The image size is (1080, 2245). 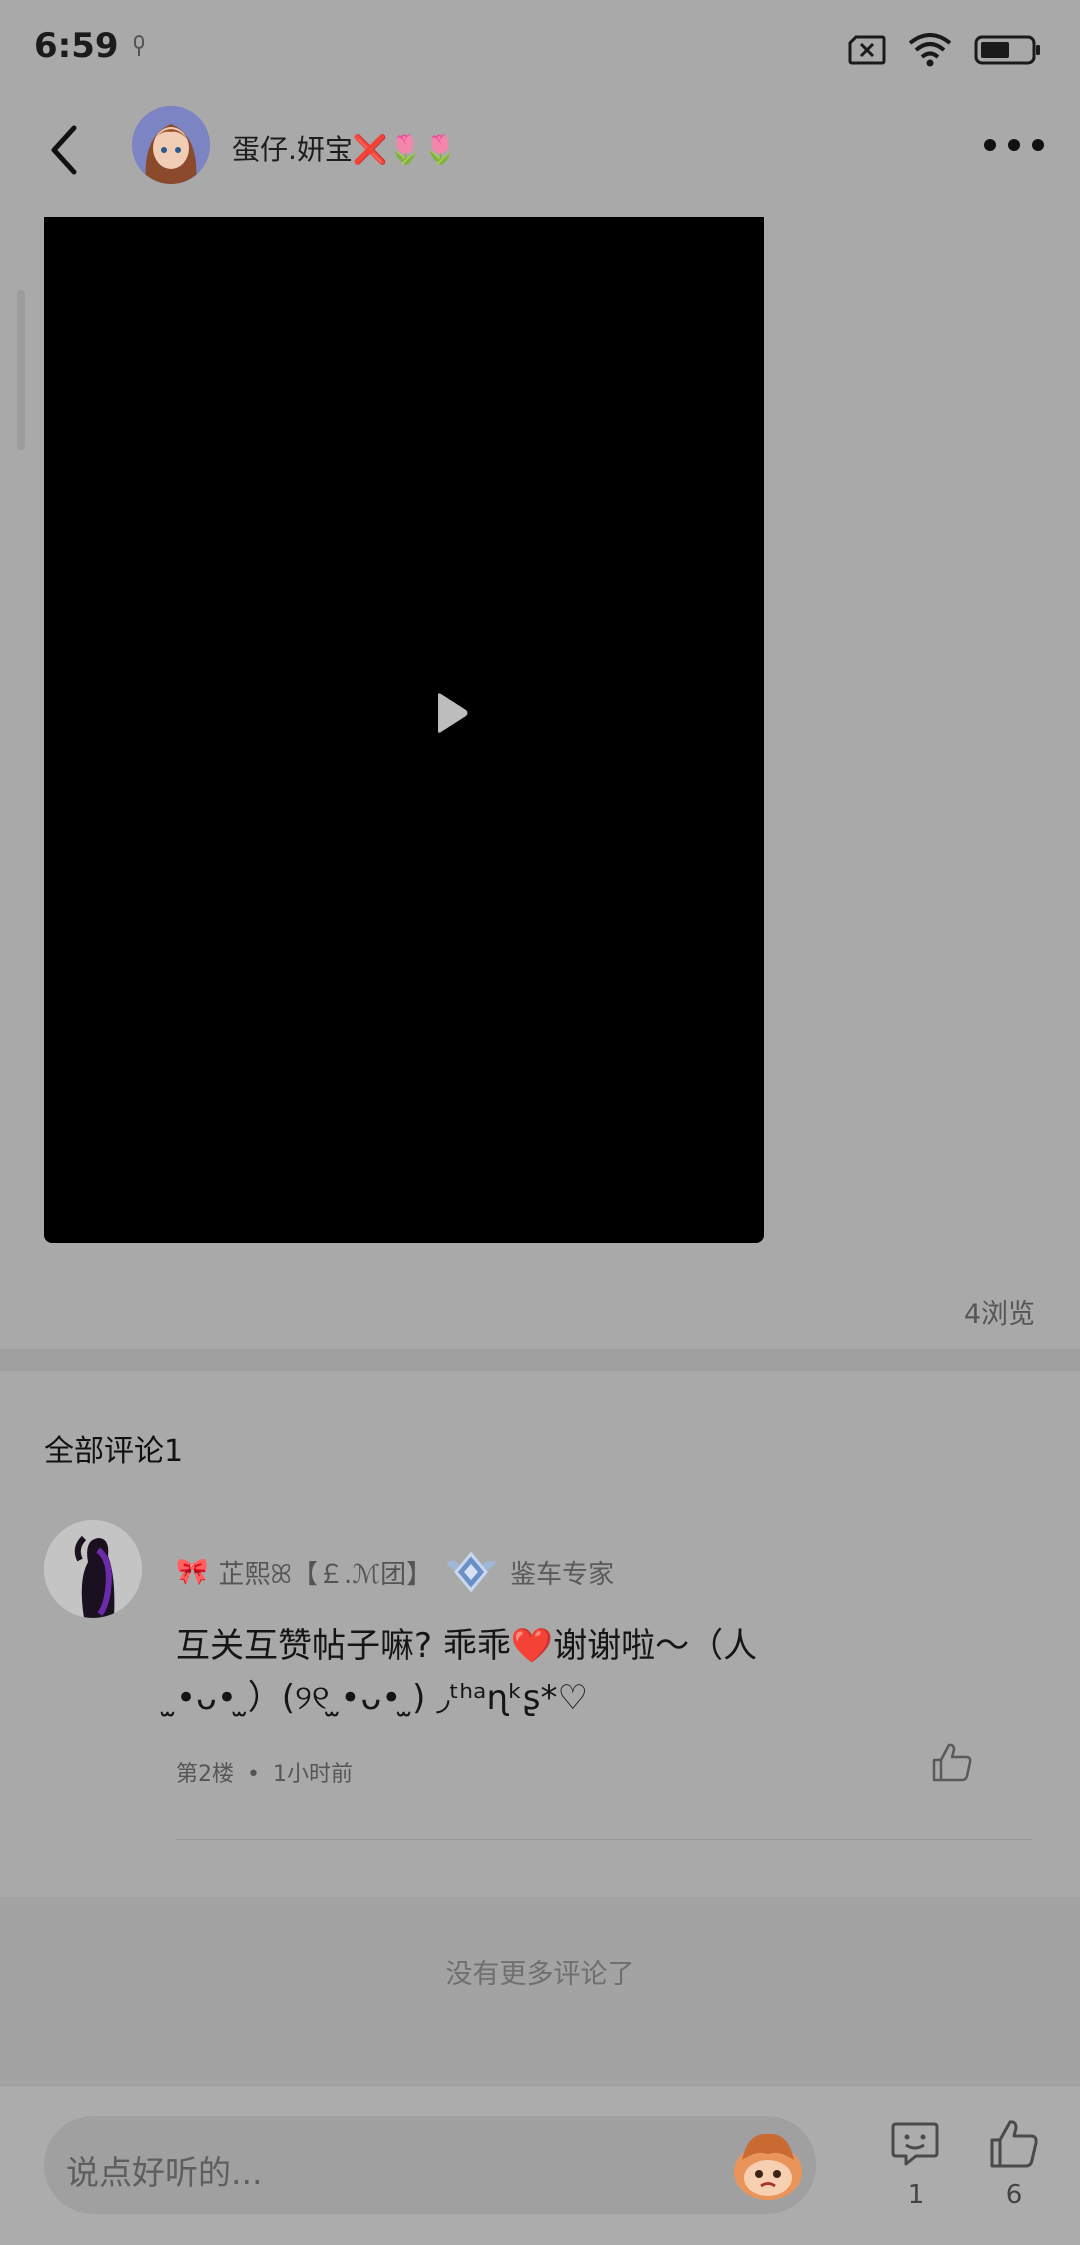 What do you see at coordinates (1007, 50) in the screenshot?
I see `battery-icon` at bounding box center [1007, 50].